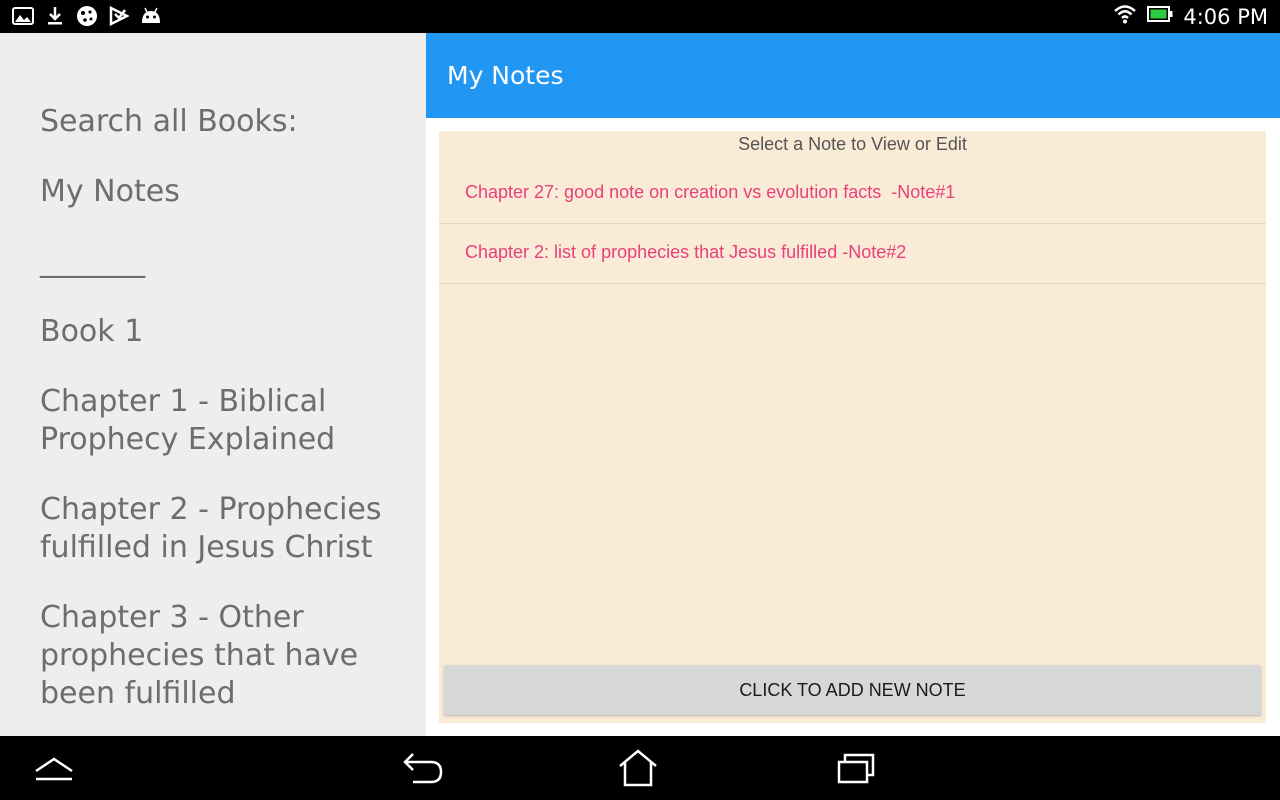 The image size is (1280, 800). What do you see at coordinates (1160, 16) in the screenshot?
I see `battery-icon` at bounding box center [1160, 16].